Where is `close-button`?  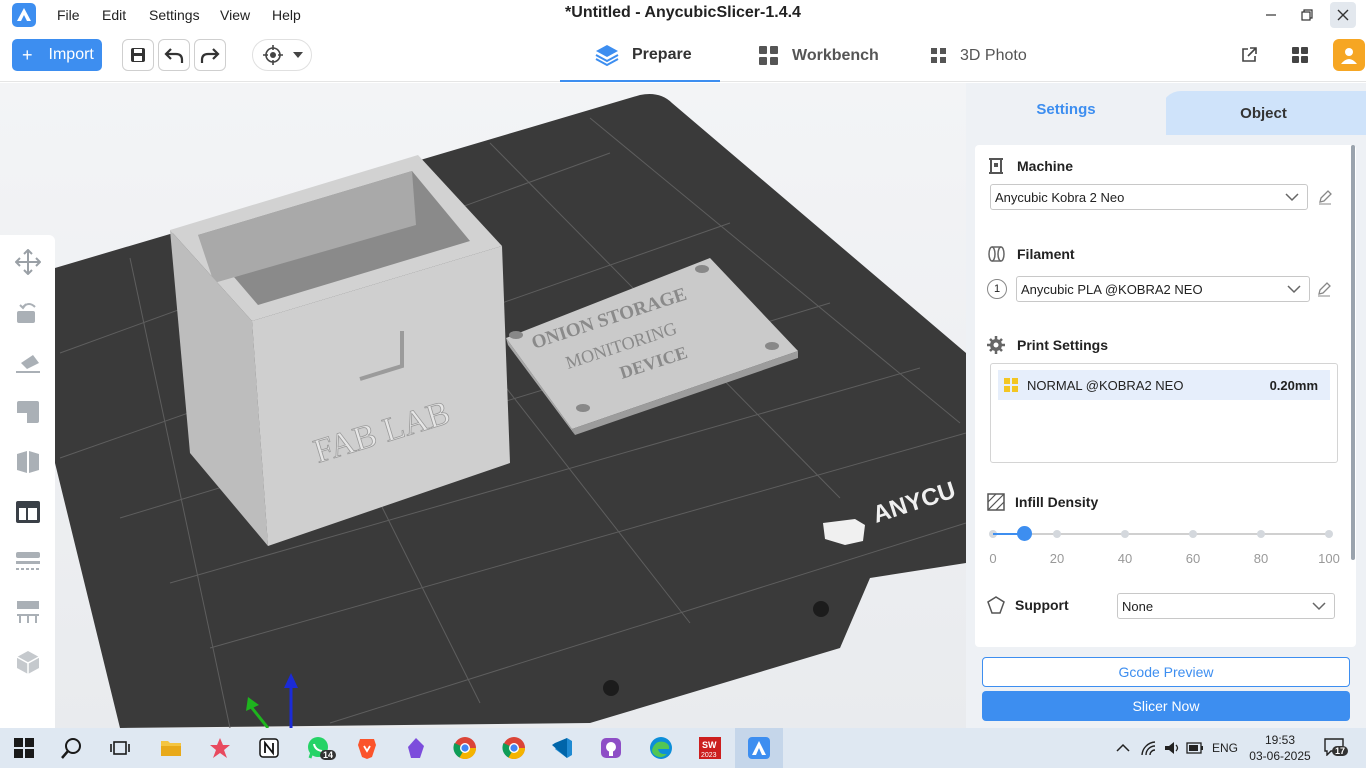 close-button is located at coordinates (1343, 15).